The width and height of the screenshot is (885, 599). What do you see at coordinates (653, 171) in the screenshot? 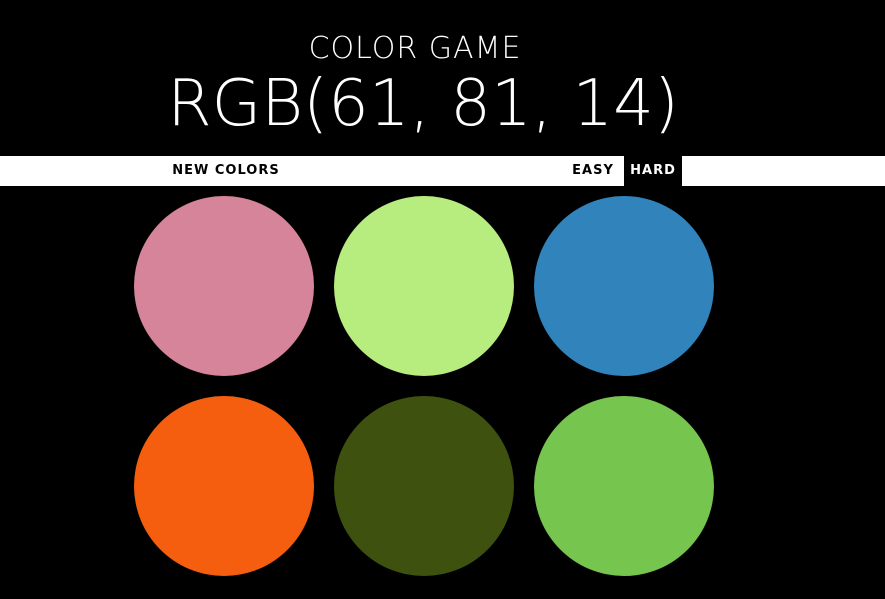
I see `hard-mode-button: HARD` at bounding box center [653, 171].